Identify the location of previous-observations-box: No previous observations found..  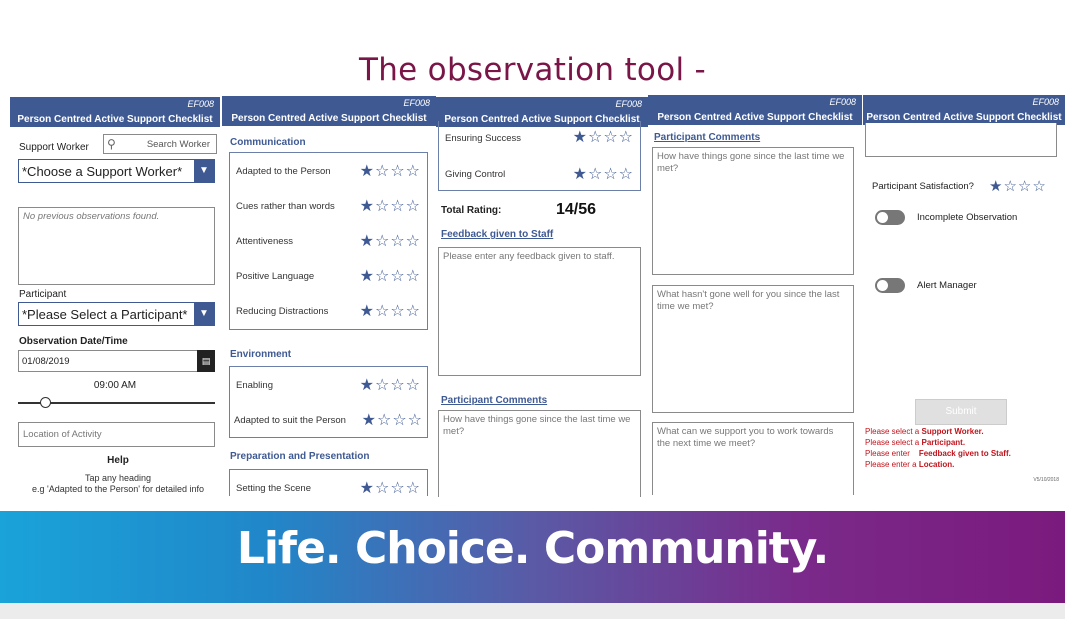
(116, 246).